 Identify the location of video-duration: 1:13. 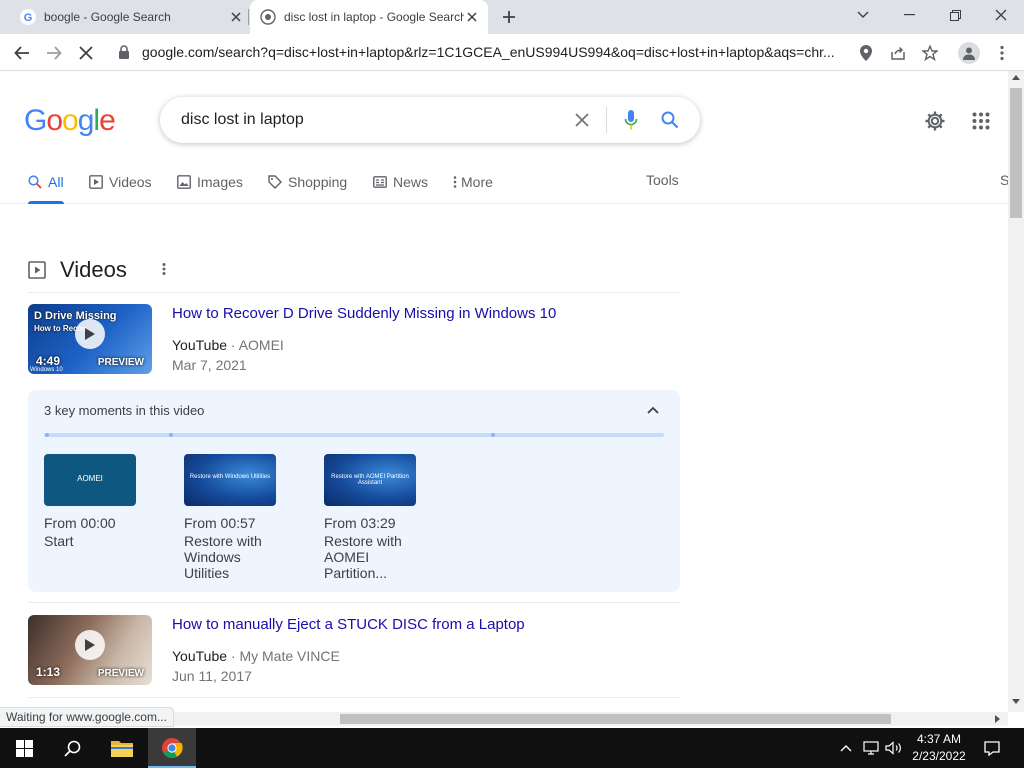
(48, 672).